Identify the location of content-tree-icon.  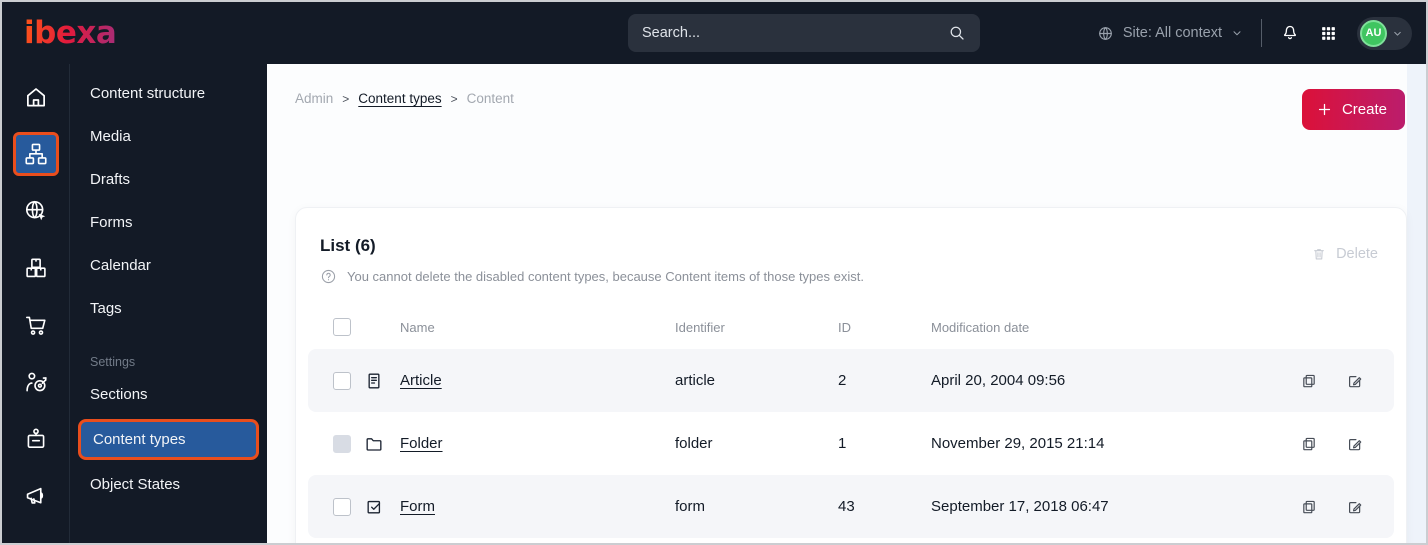
(36, 154).